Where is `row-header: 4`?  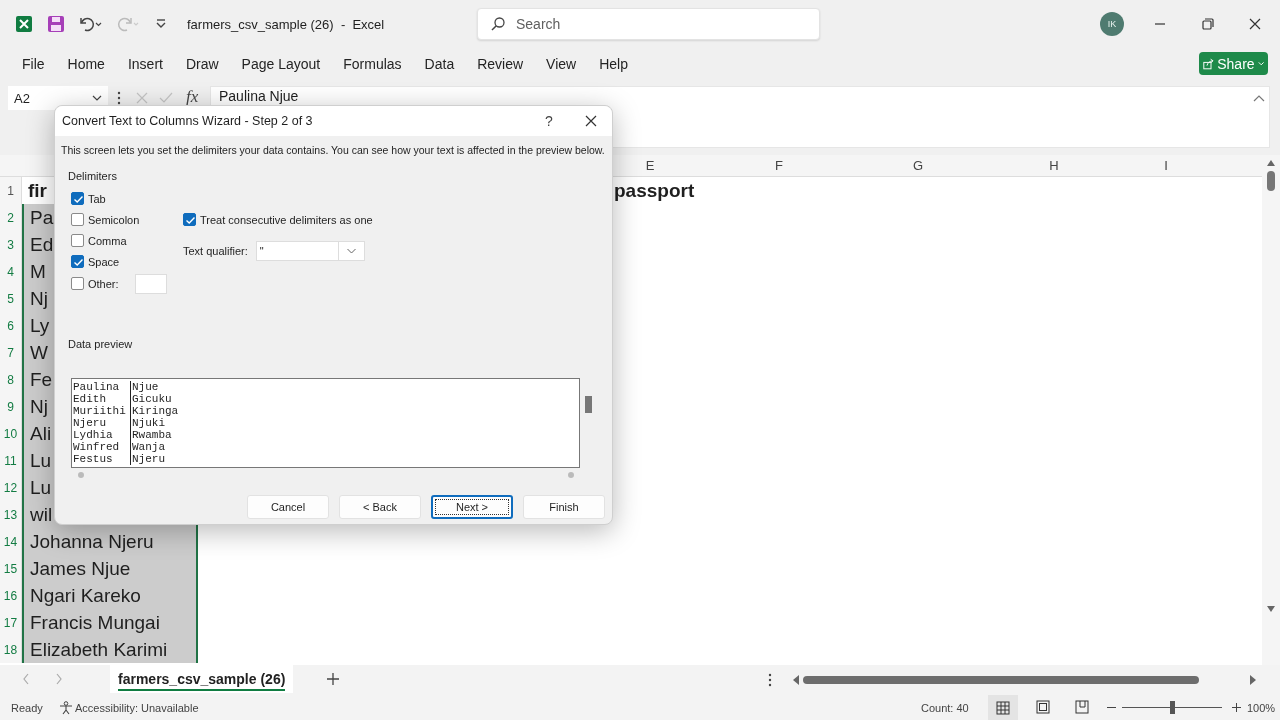
row-header: 4 is located at coordinates (11, 271).